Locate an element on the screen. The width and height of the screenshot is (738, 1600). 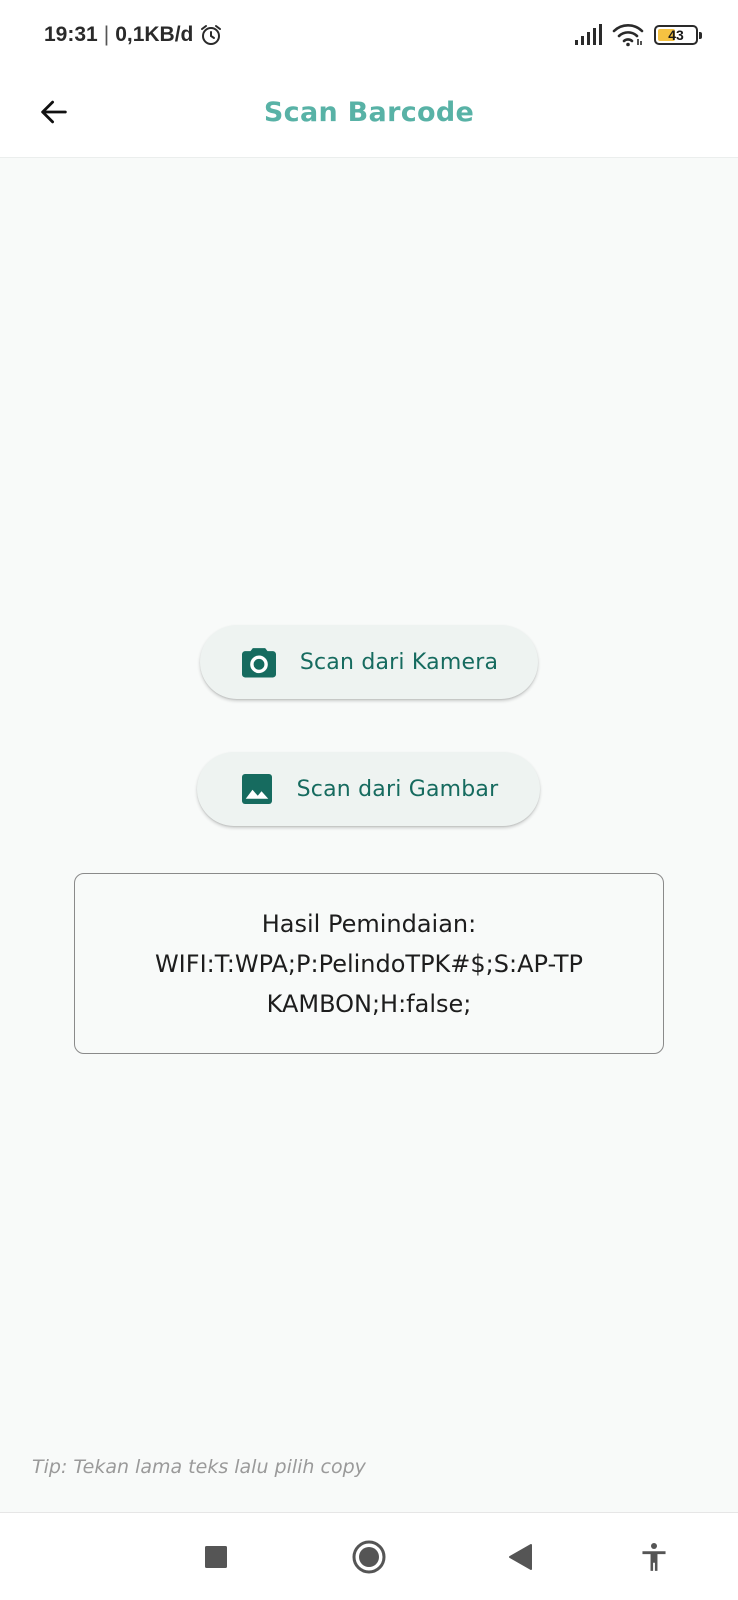
scan-image-button: Scan dari Gambar is located at coordinates (368, 789).